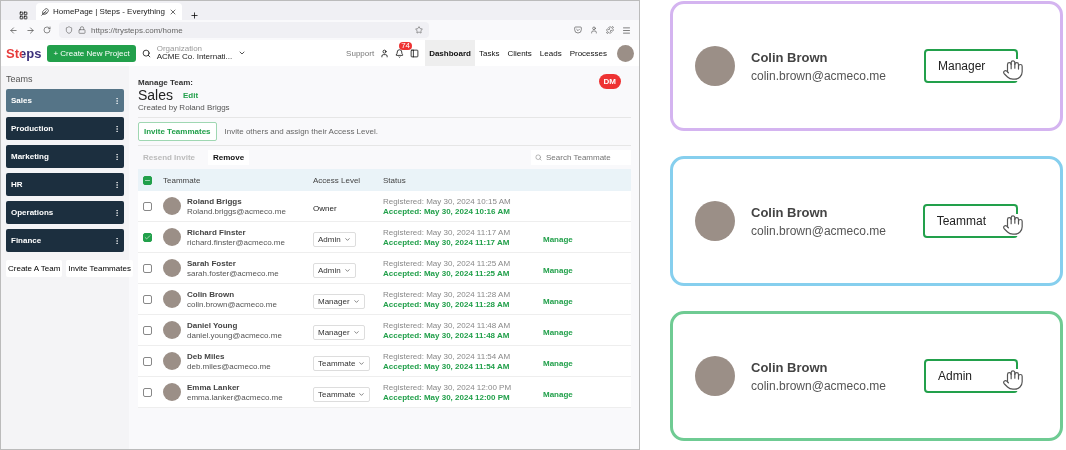  I want to click on select-all-checkbox, so click(147, 180).